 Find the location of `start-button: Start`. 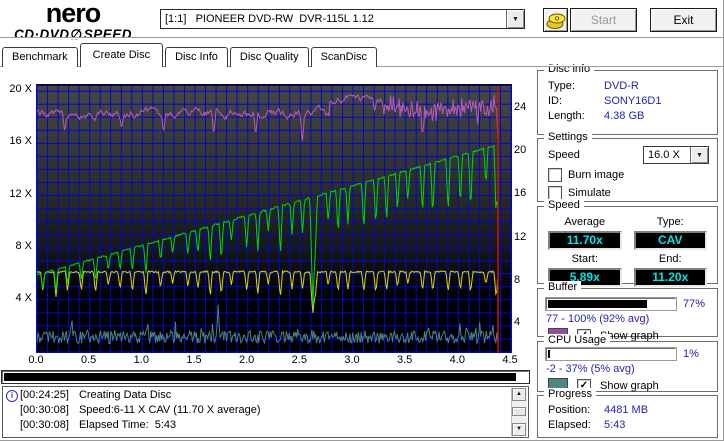

start-button: Start is located at coordinates (603, 20).